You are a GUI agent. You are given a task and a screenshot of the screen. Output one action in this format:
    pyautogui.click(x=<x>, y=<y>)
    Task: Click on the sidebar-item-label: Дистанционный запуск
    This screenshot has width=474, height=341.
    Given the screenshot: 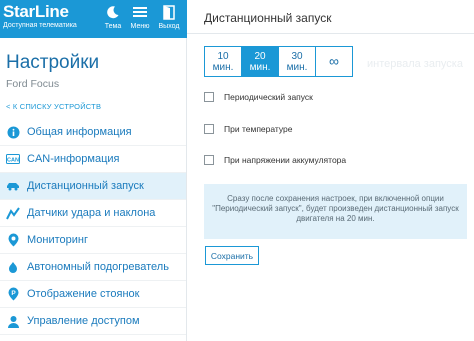 What is the action you would take?
    pyautogui.click(x=85, y=186)
    